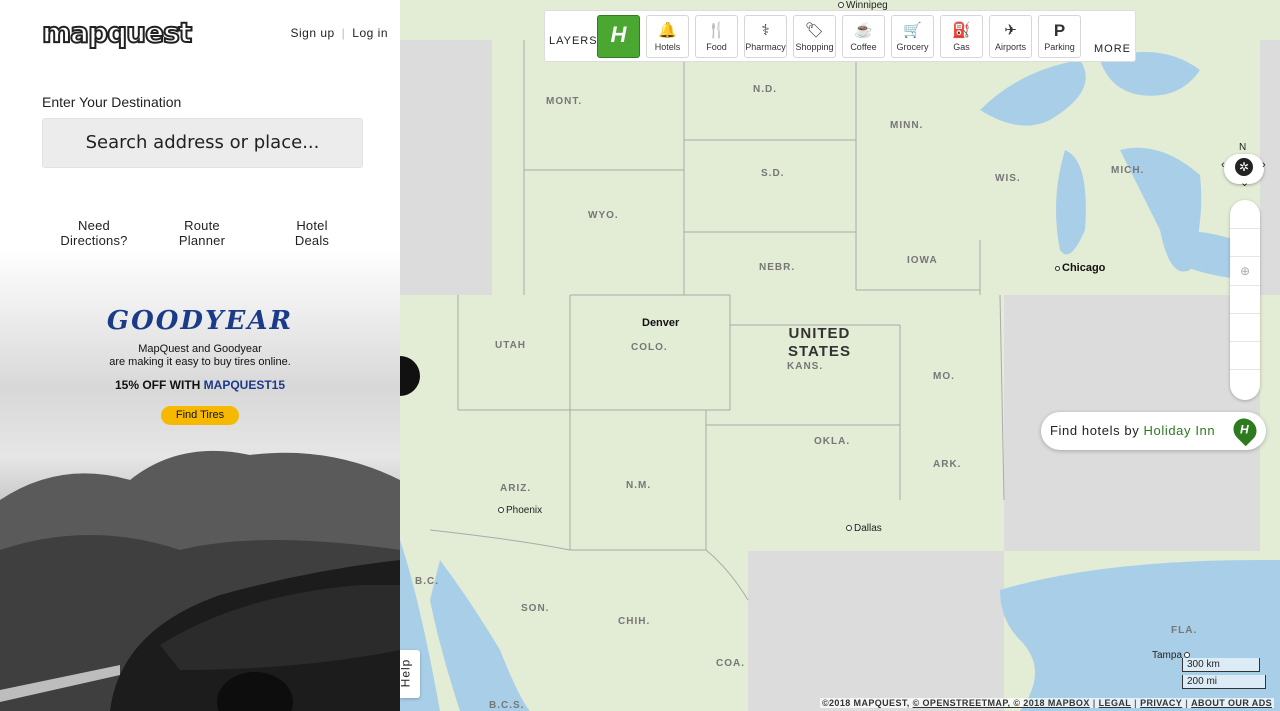 The width and height of the screenshot is (1280, 711). Describe the element at coordinates (1115, 703) in the screenshot. I see `legal-link: LEGAL` at that location.